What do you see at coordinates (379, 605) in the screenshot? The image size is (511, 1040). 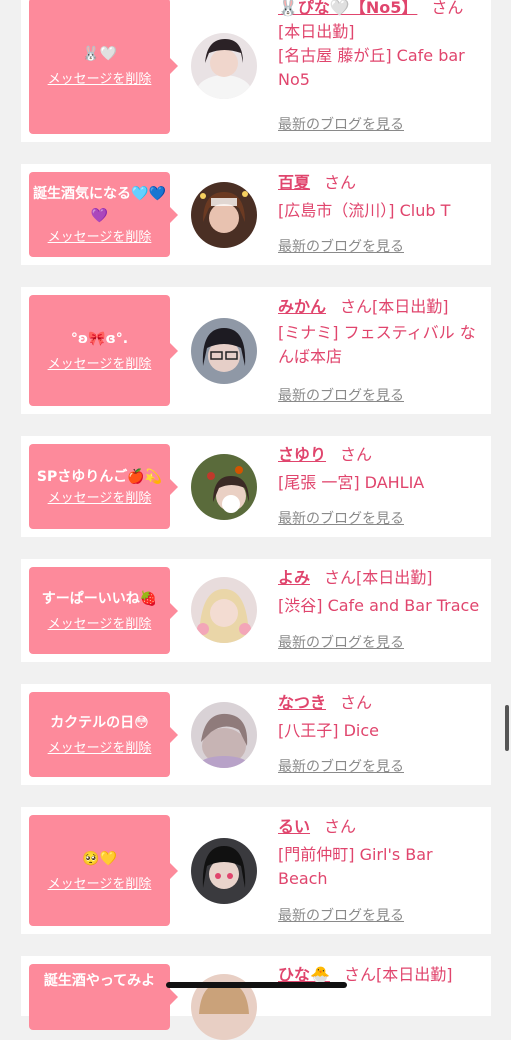 I see `shop-name: [渋谷] Cafe and Bar Trace` at bounding box center [379, 605].